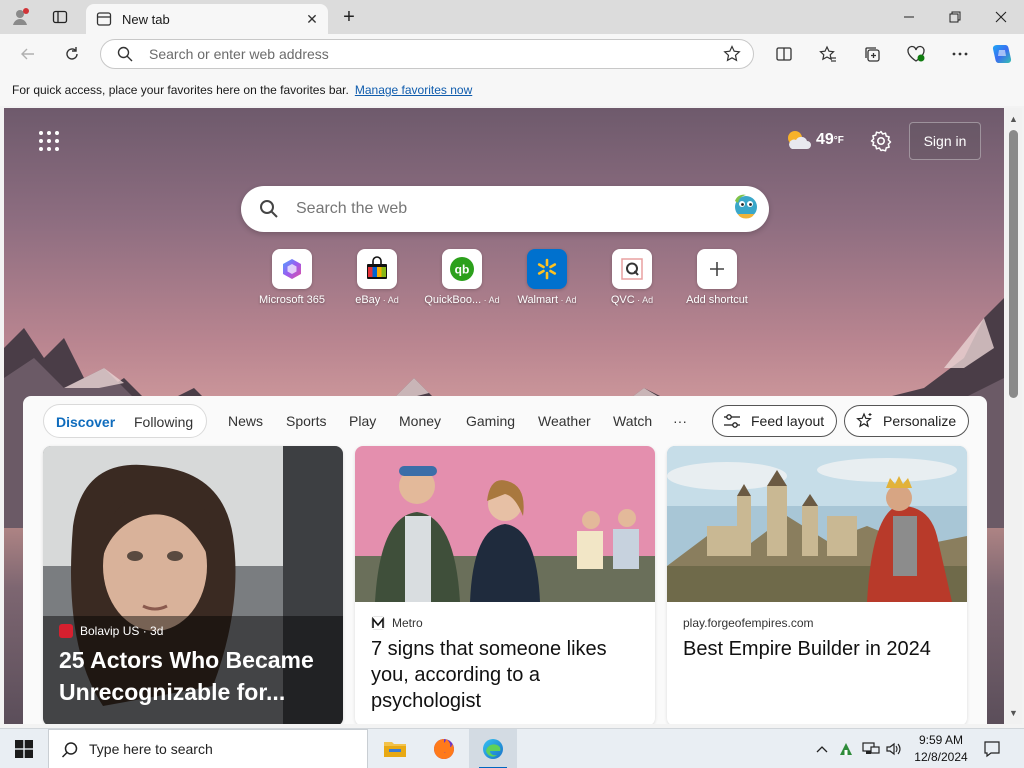 The height and width of the screenshot is (768, 1024). What do you see at coordinates (208, 748) in the screenshot?
I see `taskbar-search-box: Type here to search` at bounding box center [208, 748].